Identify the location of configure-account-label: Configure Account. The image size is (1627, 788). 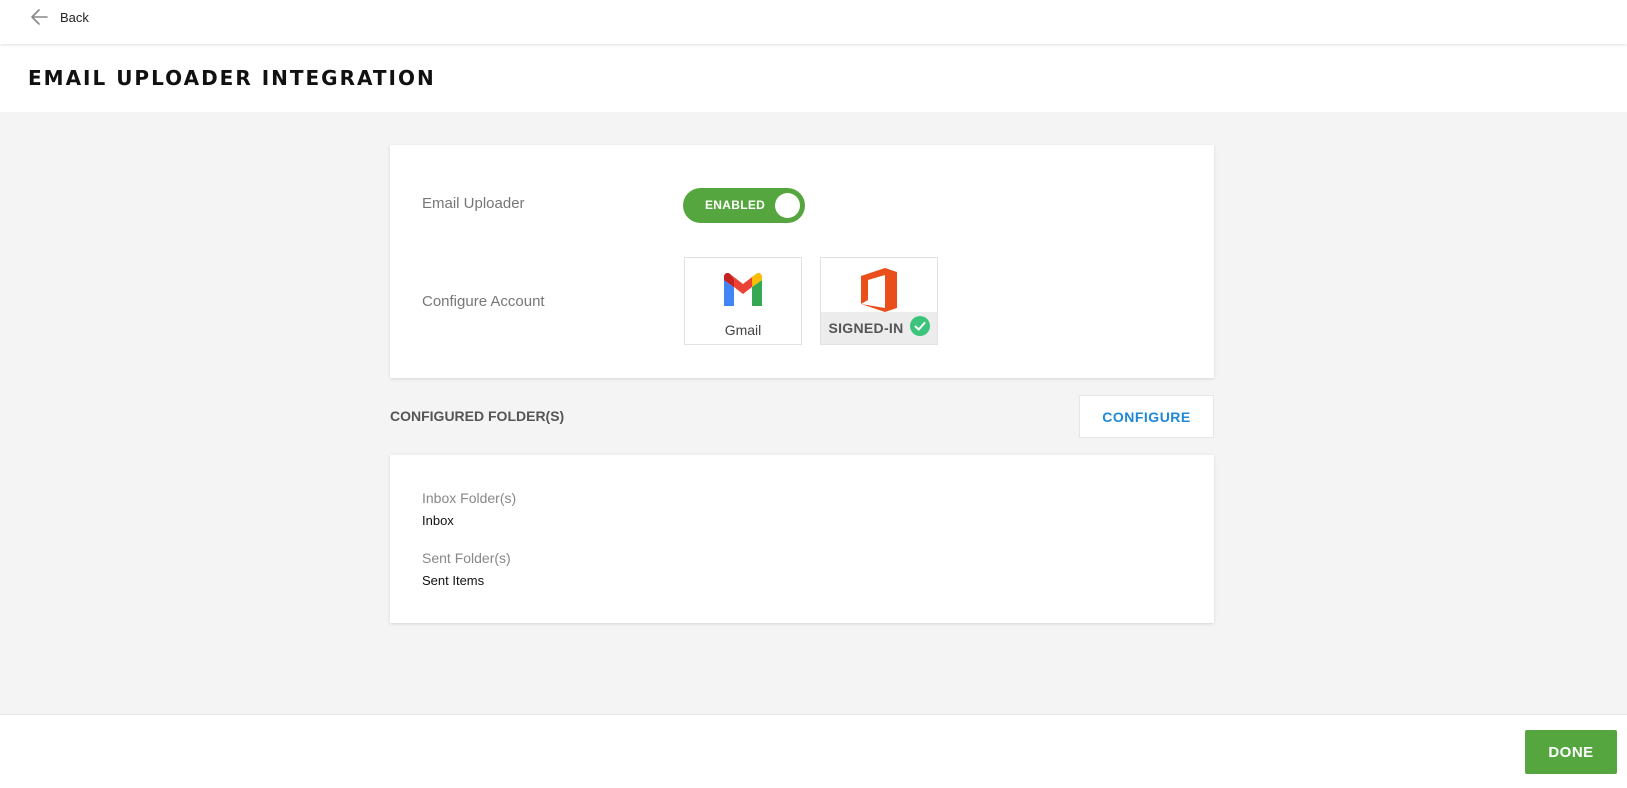
(483, 301).